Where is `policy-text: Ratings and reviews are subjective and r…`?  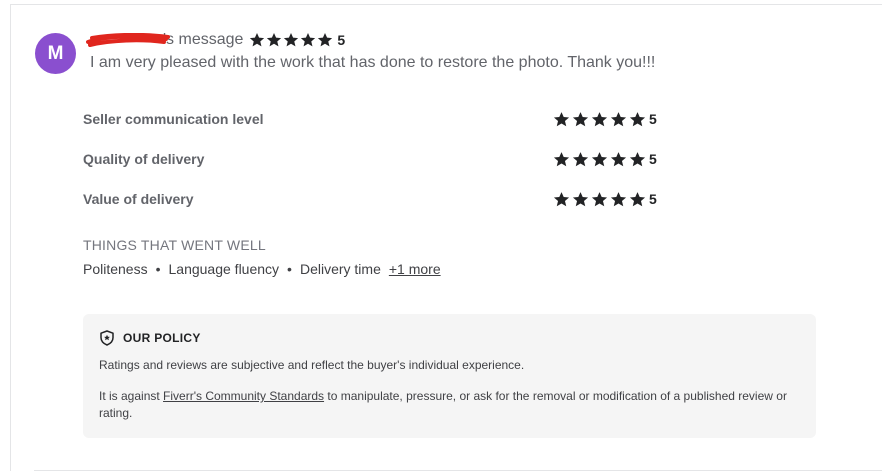 policy-text: Ratings and reviews are subjective and r… is located at coordinates (312, 365).